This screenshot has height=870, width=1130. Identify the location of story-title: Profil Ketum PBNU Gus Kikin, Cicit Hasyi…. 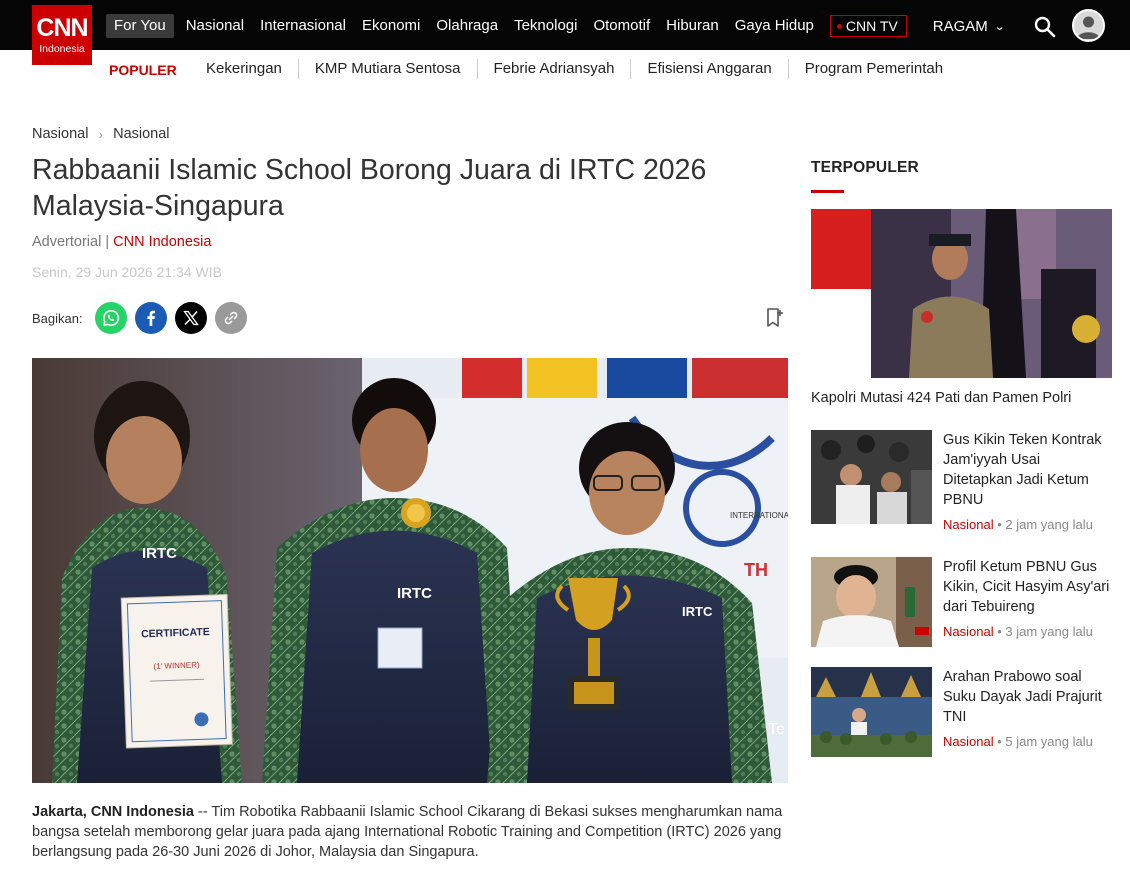
(1028, 587).